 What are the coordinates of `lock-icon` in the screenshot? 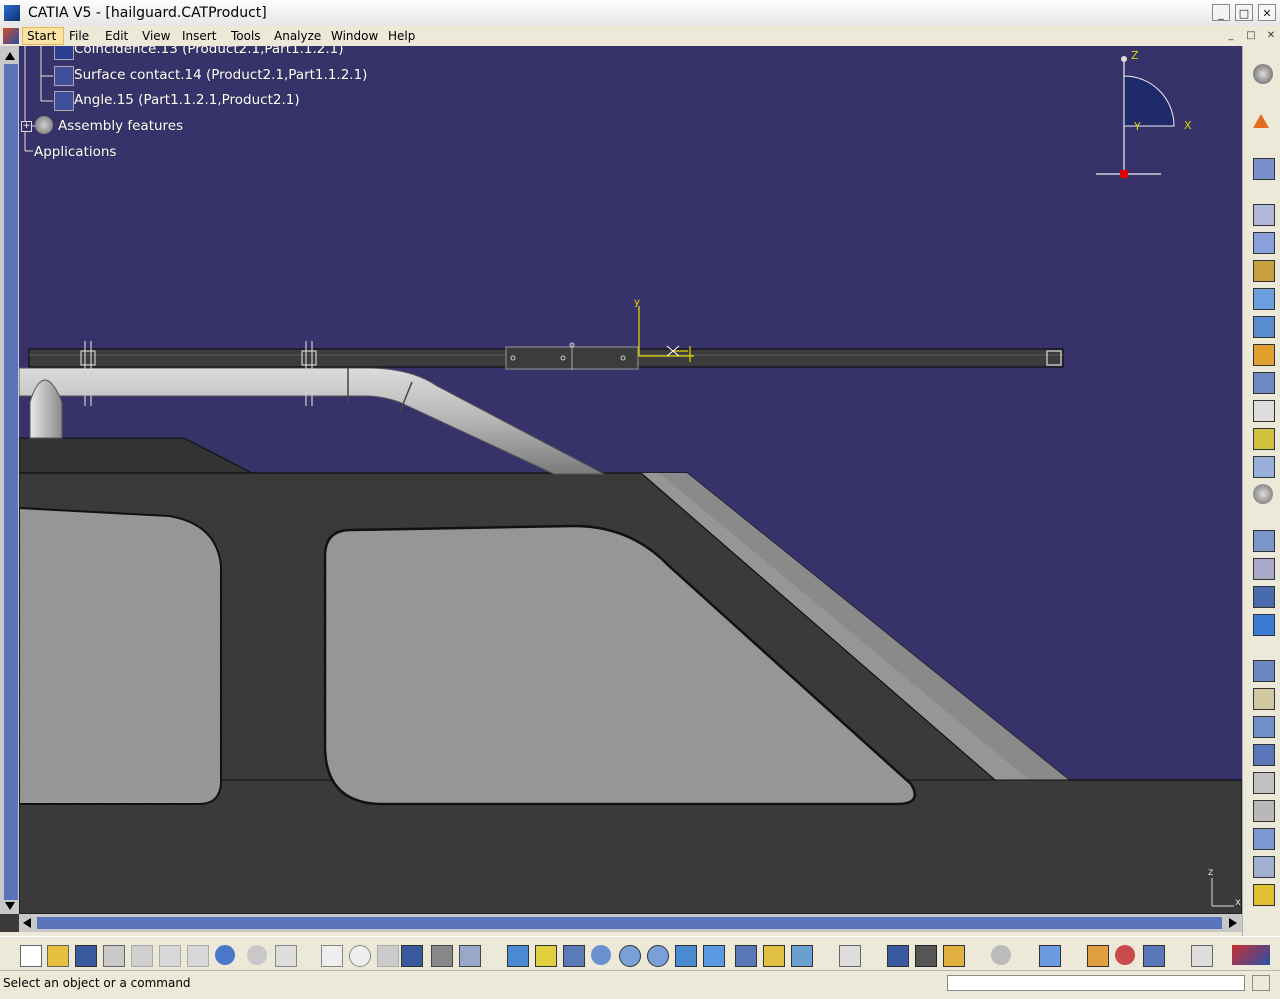 It's located at (442, 956).